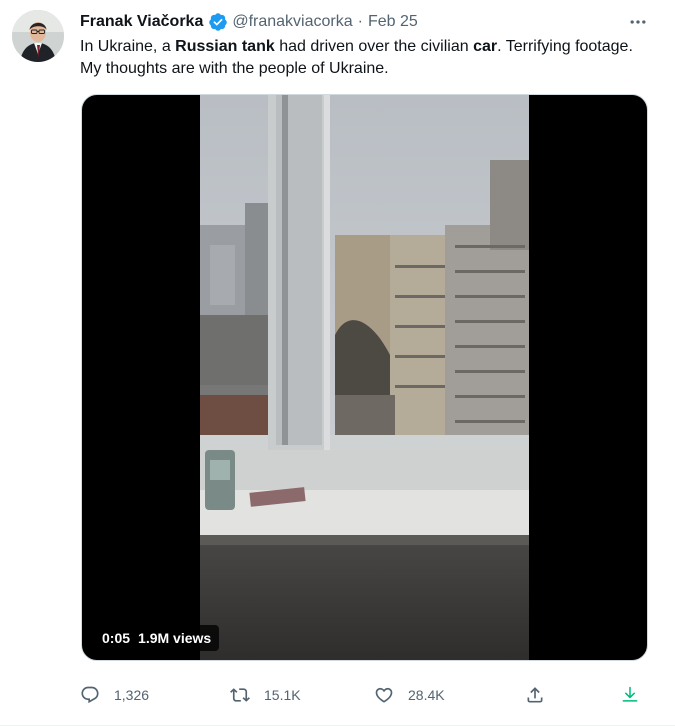 The height and width of the screenshot is (726, 675). What do you see at coordinates (374, 46) in the screenshot?
I see `tweet-text-part: had driven over the civilian` at bounding box center [374, 46].